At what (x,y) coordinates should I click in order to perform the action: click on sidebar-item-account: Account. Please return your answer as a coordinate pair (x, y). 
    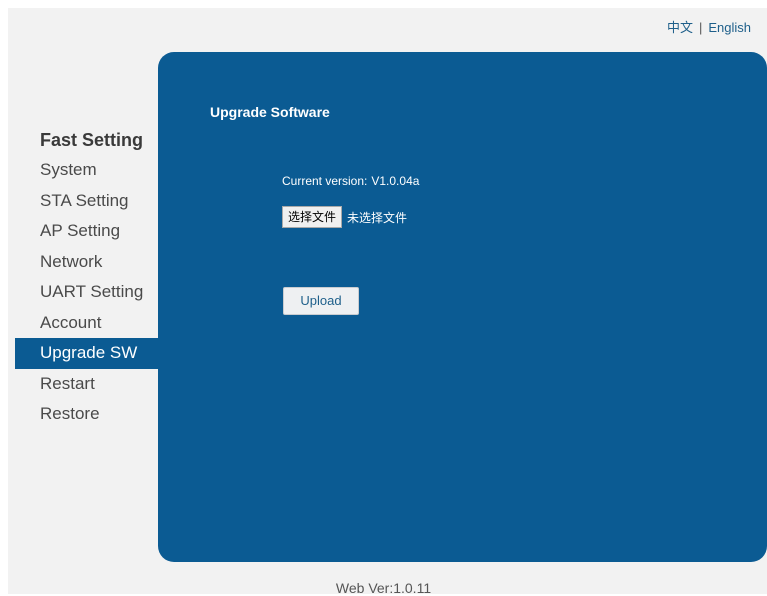
    Looking at the image, I should click on (88, 323).